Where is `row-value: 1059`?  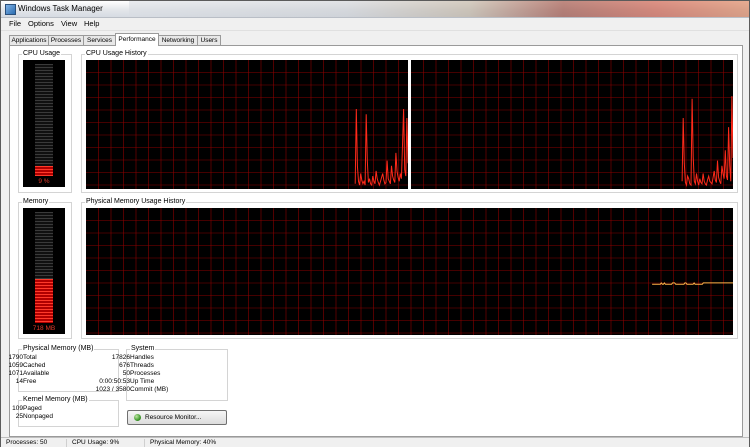 row-value: 1059 is located at coordinates (15, 365).